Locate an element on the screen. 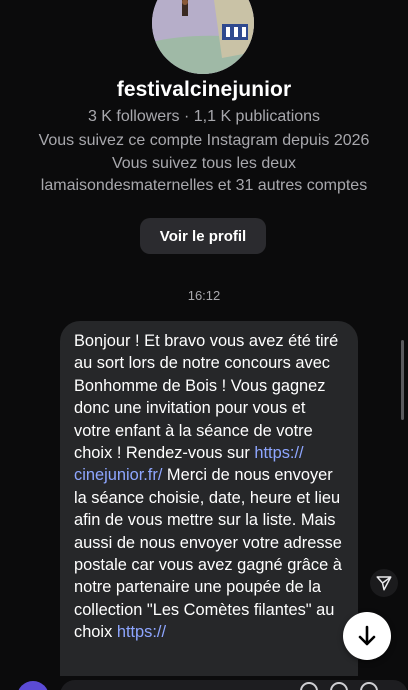 Image resolution: width=408 pixels, height=690 pixels. view-profile-button: Voir le profil is located at coordinates (203, 236).